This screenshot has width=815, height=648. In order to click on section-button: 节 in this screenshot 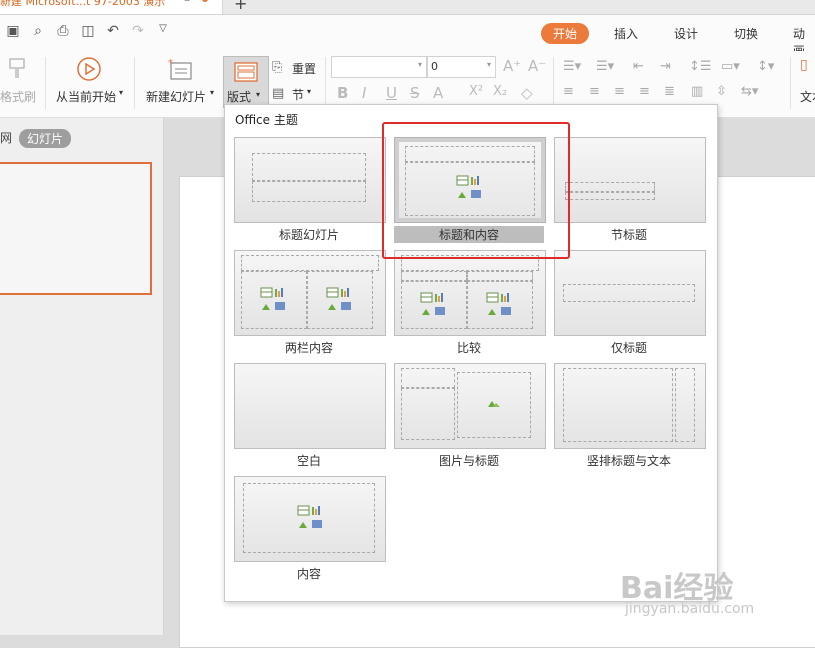, I will do `click(298, 94)`.